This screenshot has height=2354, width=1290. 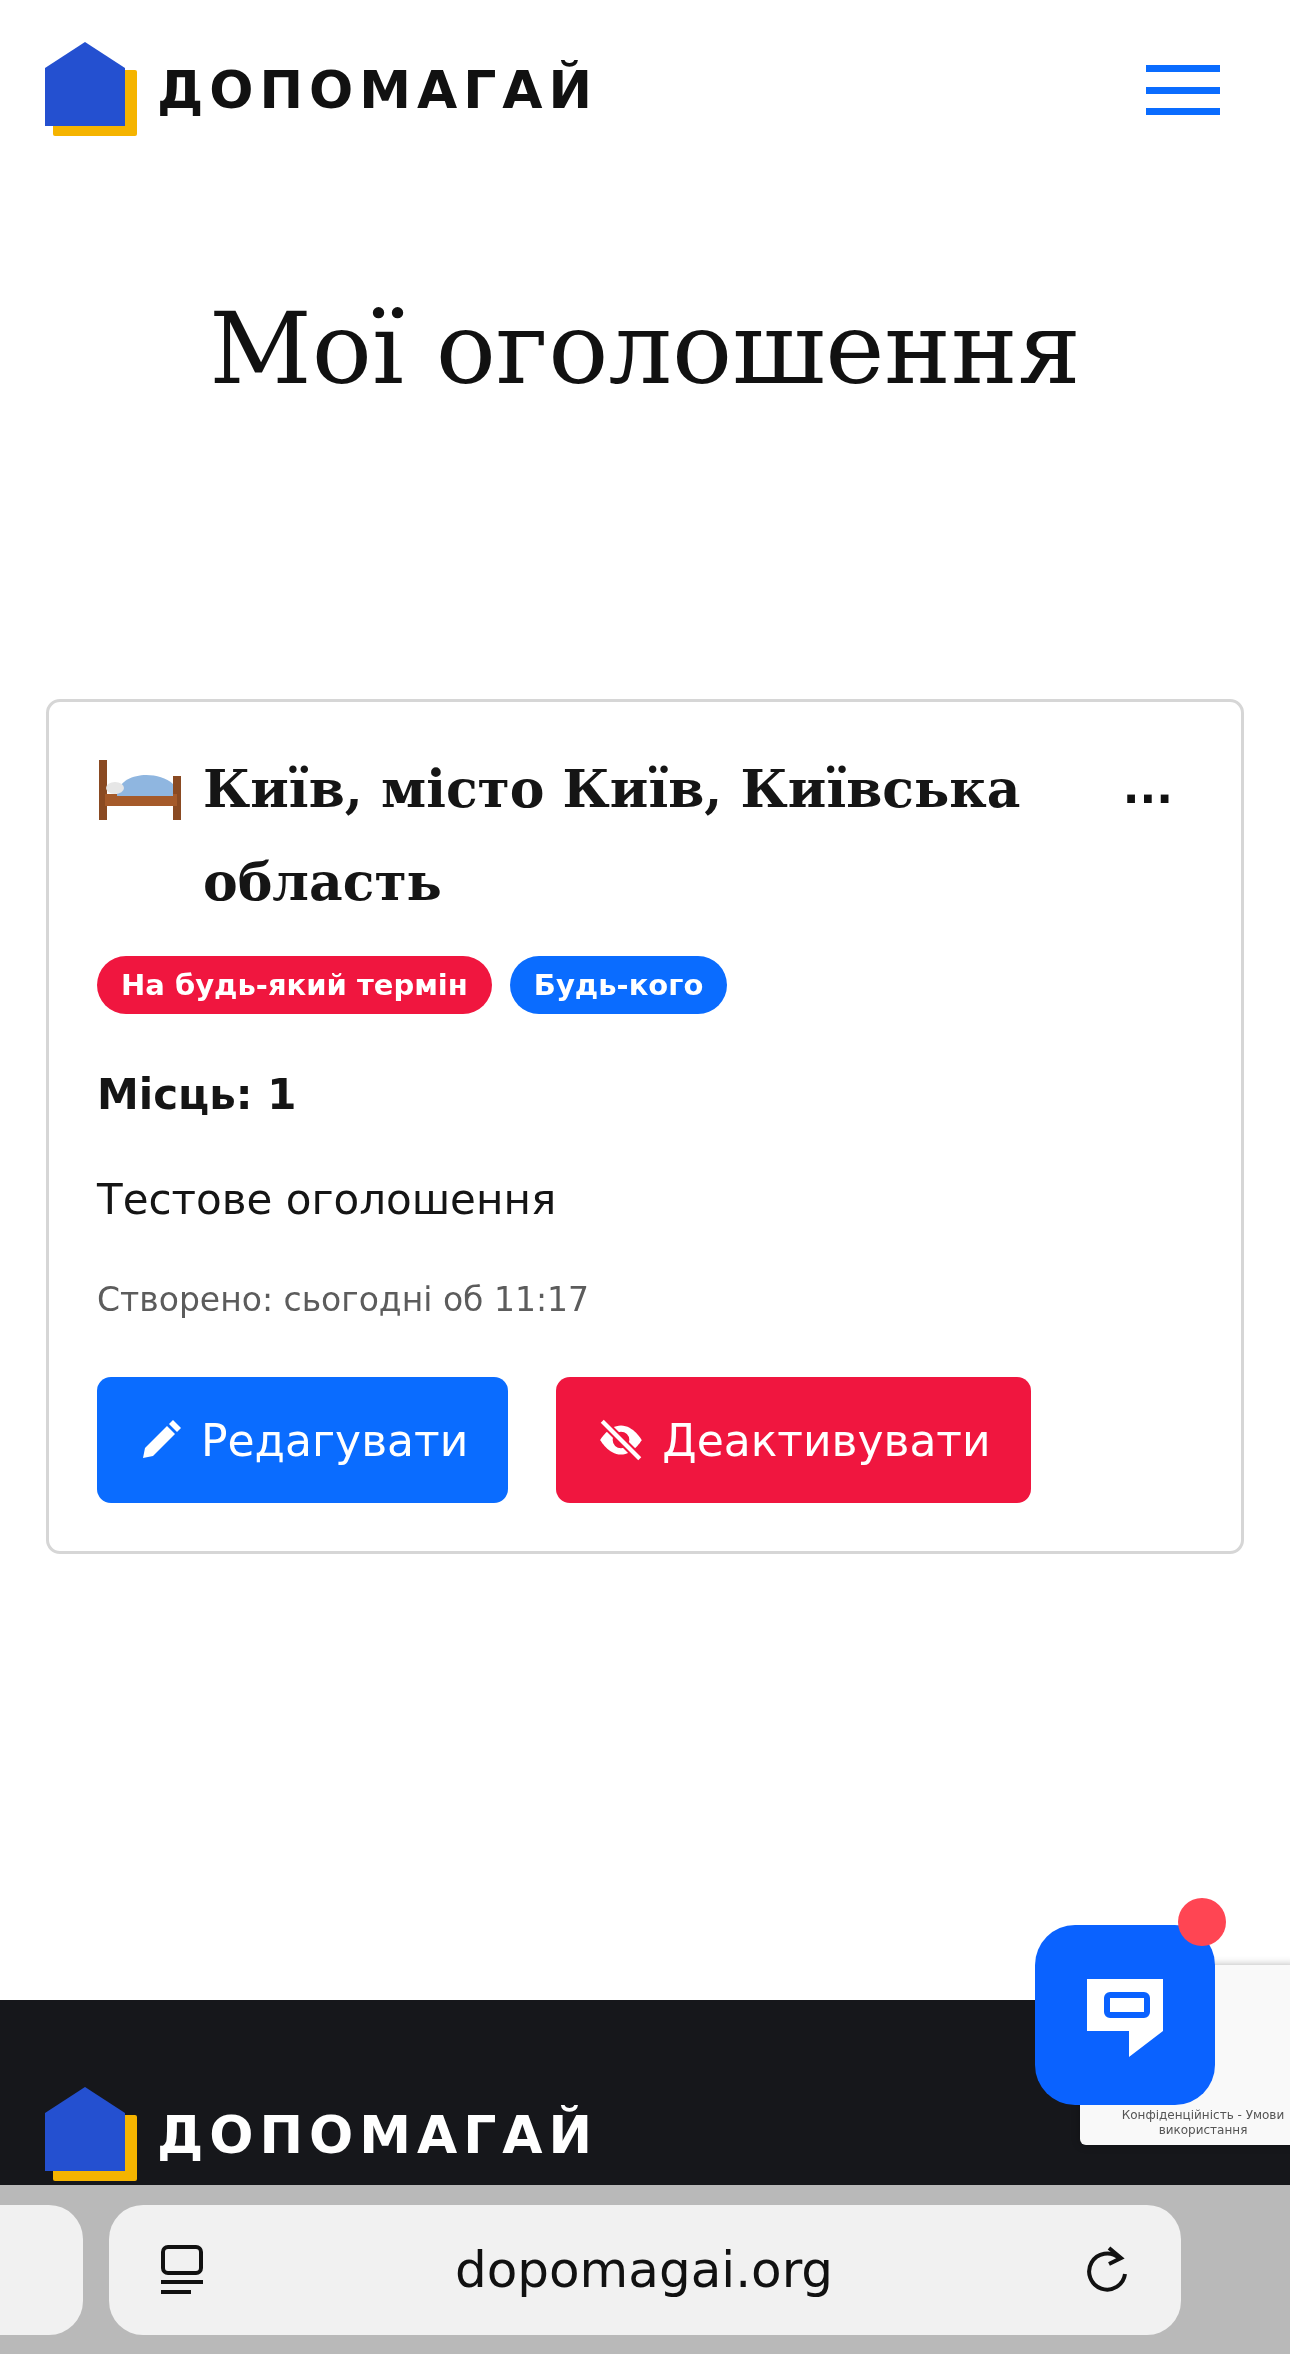 I want to click on url-text: dopomagai.org, so click(x=644, y=2269).